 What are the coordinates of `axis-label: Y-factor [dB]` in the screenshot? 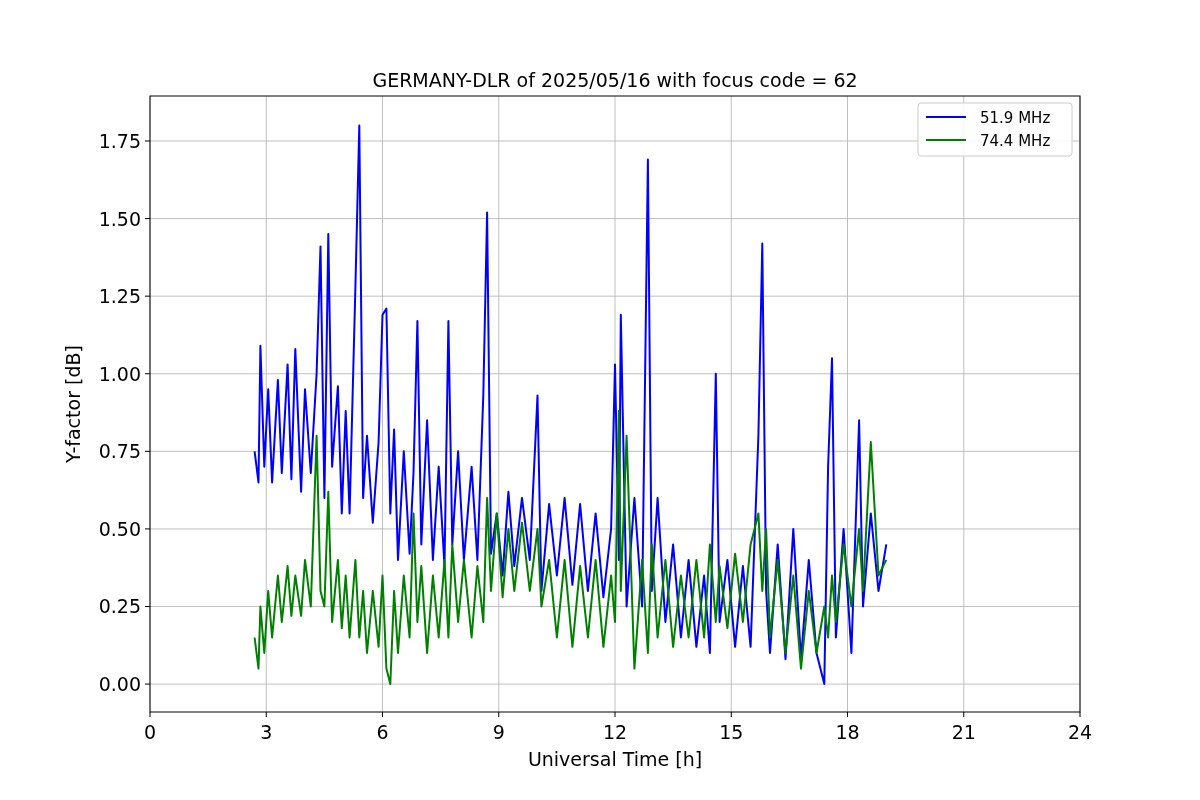 It's located at (73, 404).